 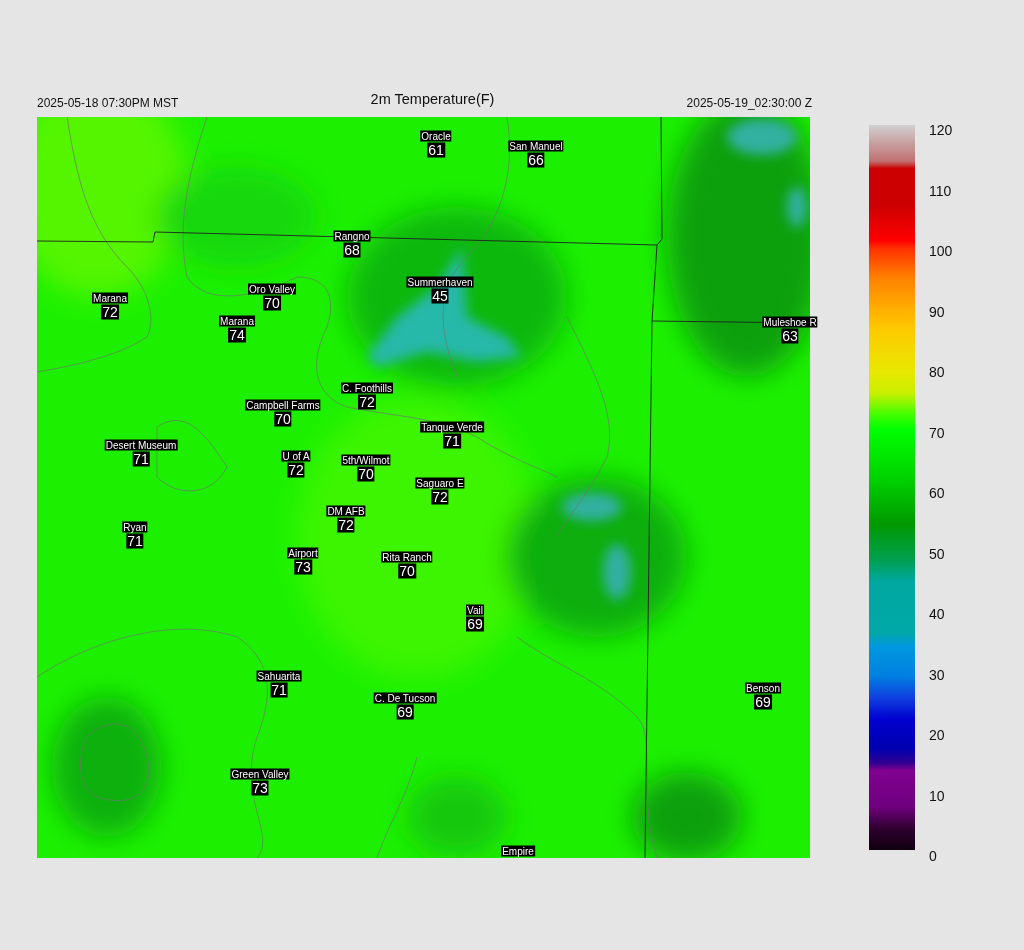 I want to click on station-name: Summerhaven, so click(x=440, y=282).